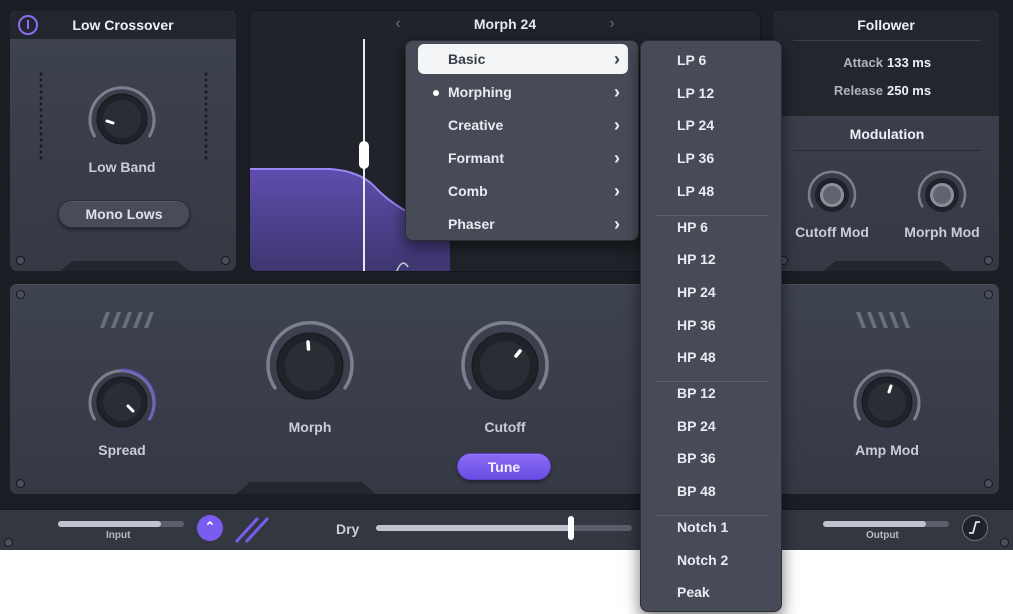  What do you see at coordinates (523, 125) in the screenshot?
I see `menu-item-creative: Creative ›` at bounding box center [523, 125].